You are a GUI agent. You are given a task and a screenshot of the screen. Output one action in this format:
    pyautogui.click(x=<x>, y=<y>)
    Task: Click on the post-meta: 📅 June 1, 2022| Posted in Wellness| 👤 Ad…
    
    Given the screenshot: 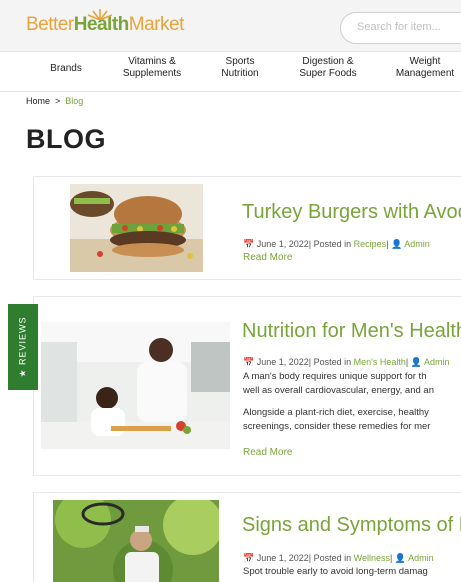 What is the action you would take?
    pyautogui.click(x=338, y=558)
    